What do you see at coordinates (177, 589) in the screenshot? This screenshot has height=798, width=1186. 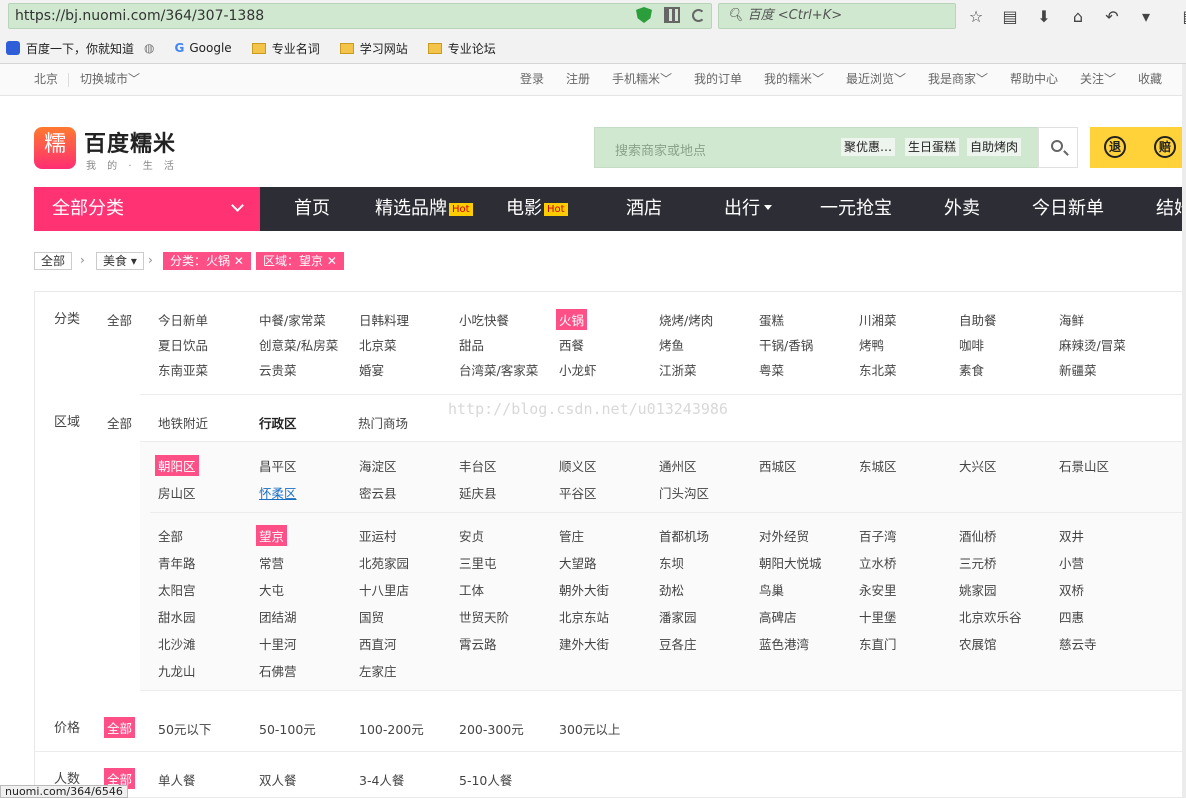 I see `filter-option: 太阳宫` at bounding box center [177, 589].